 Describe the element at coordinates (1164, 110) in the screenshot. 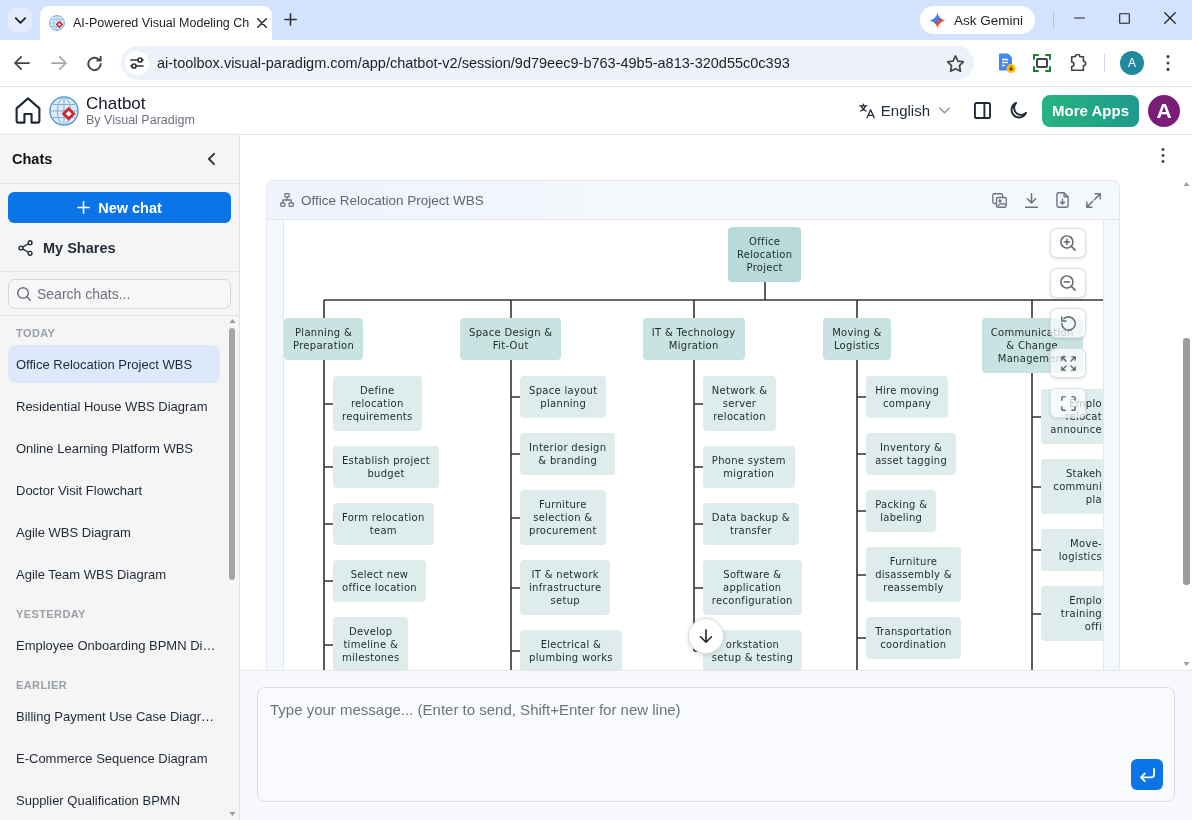

I see `user-avatar: A` at that location.